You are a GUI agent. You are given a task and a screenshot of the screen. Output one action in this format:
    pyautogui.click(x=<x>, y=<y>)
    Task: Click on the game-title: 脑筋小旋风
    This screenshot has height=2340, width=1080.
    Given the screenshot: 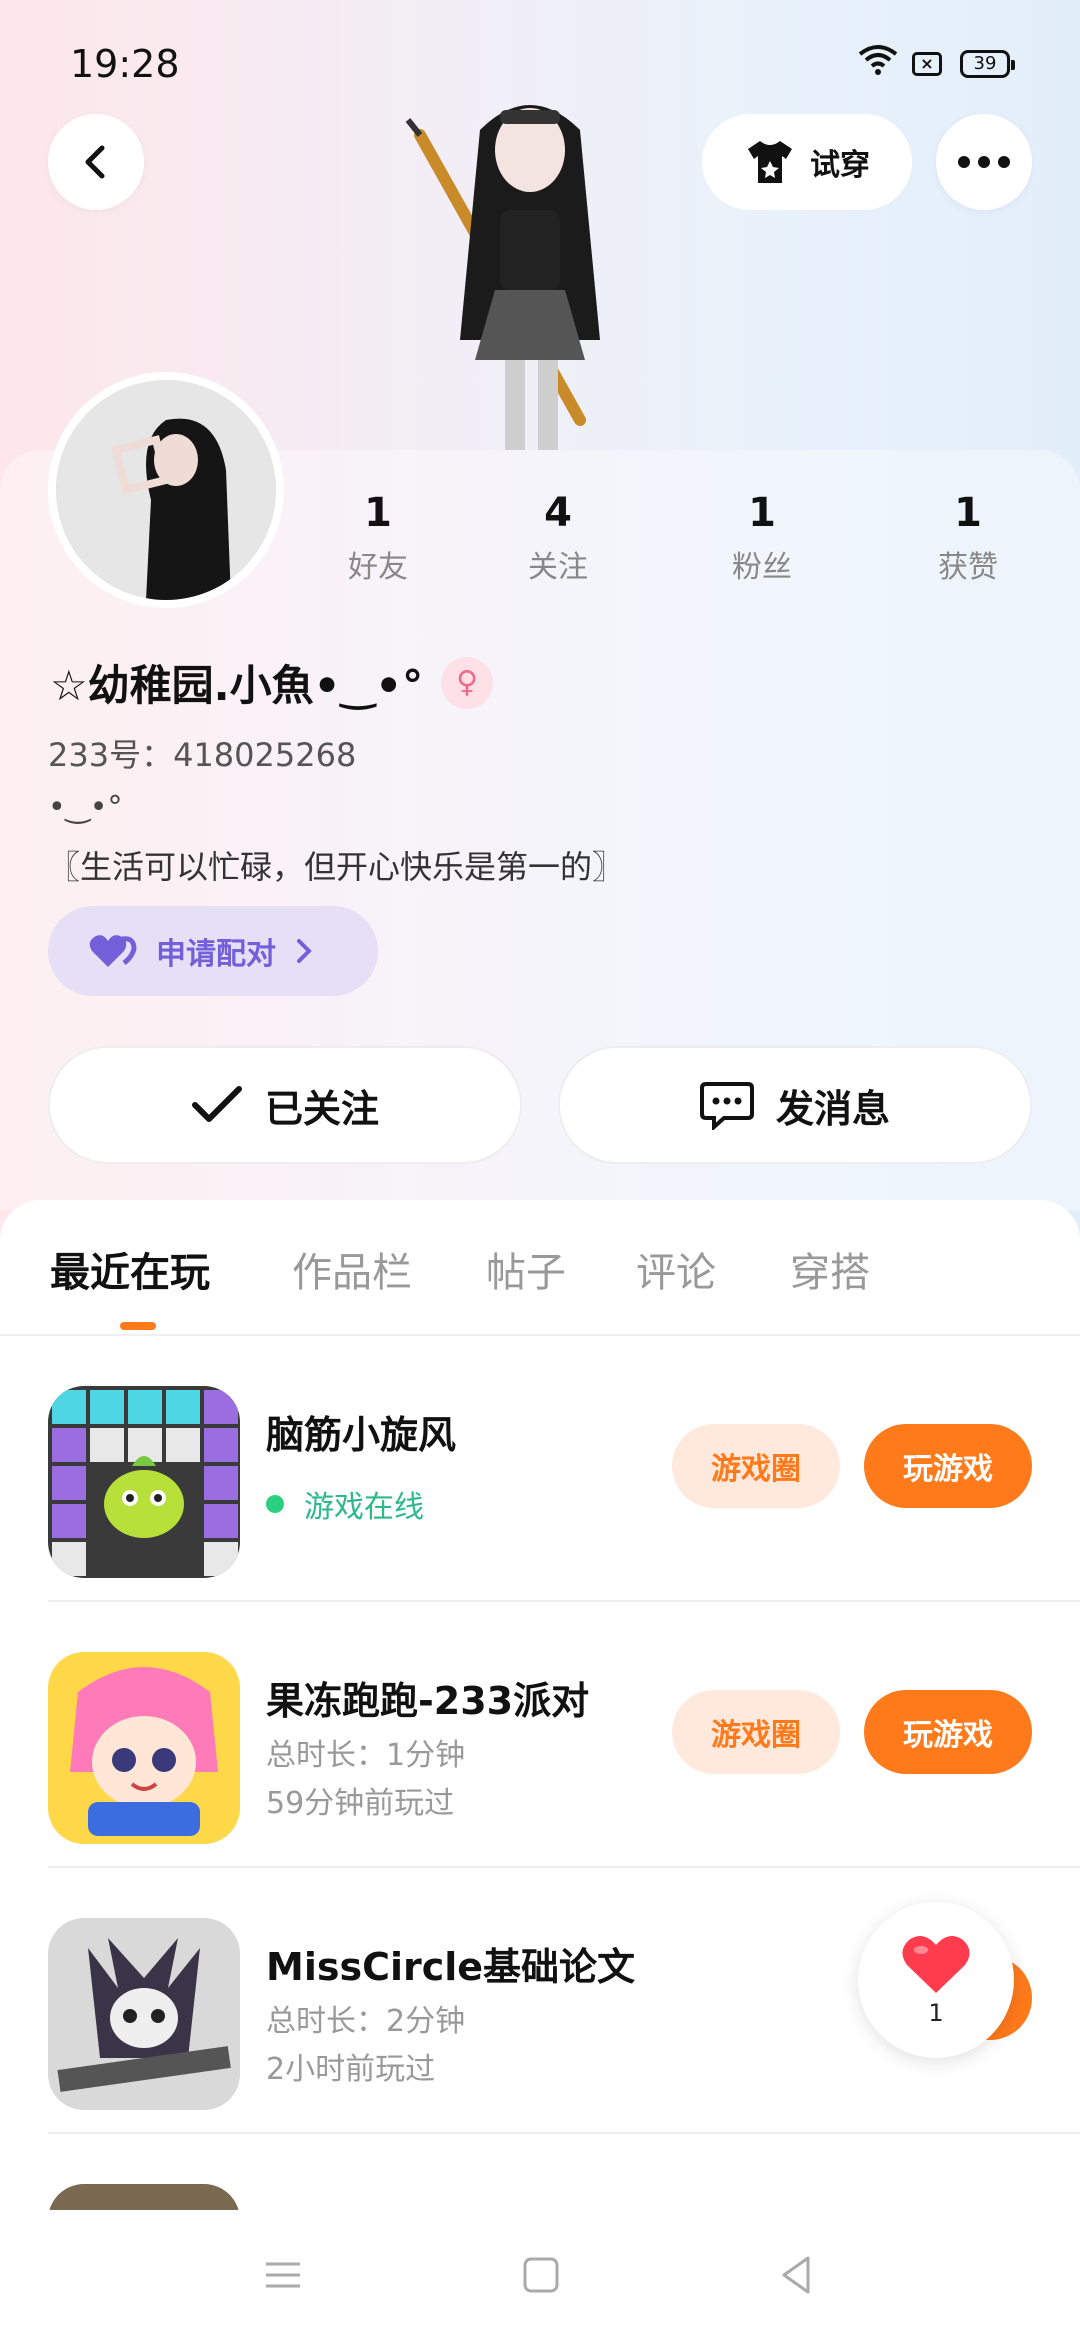 What is the action you would take?
    pyautogui.click(x=361, y=1435)
    